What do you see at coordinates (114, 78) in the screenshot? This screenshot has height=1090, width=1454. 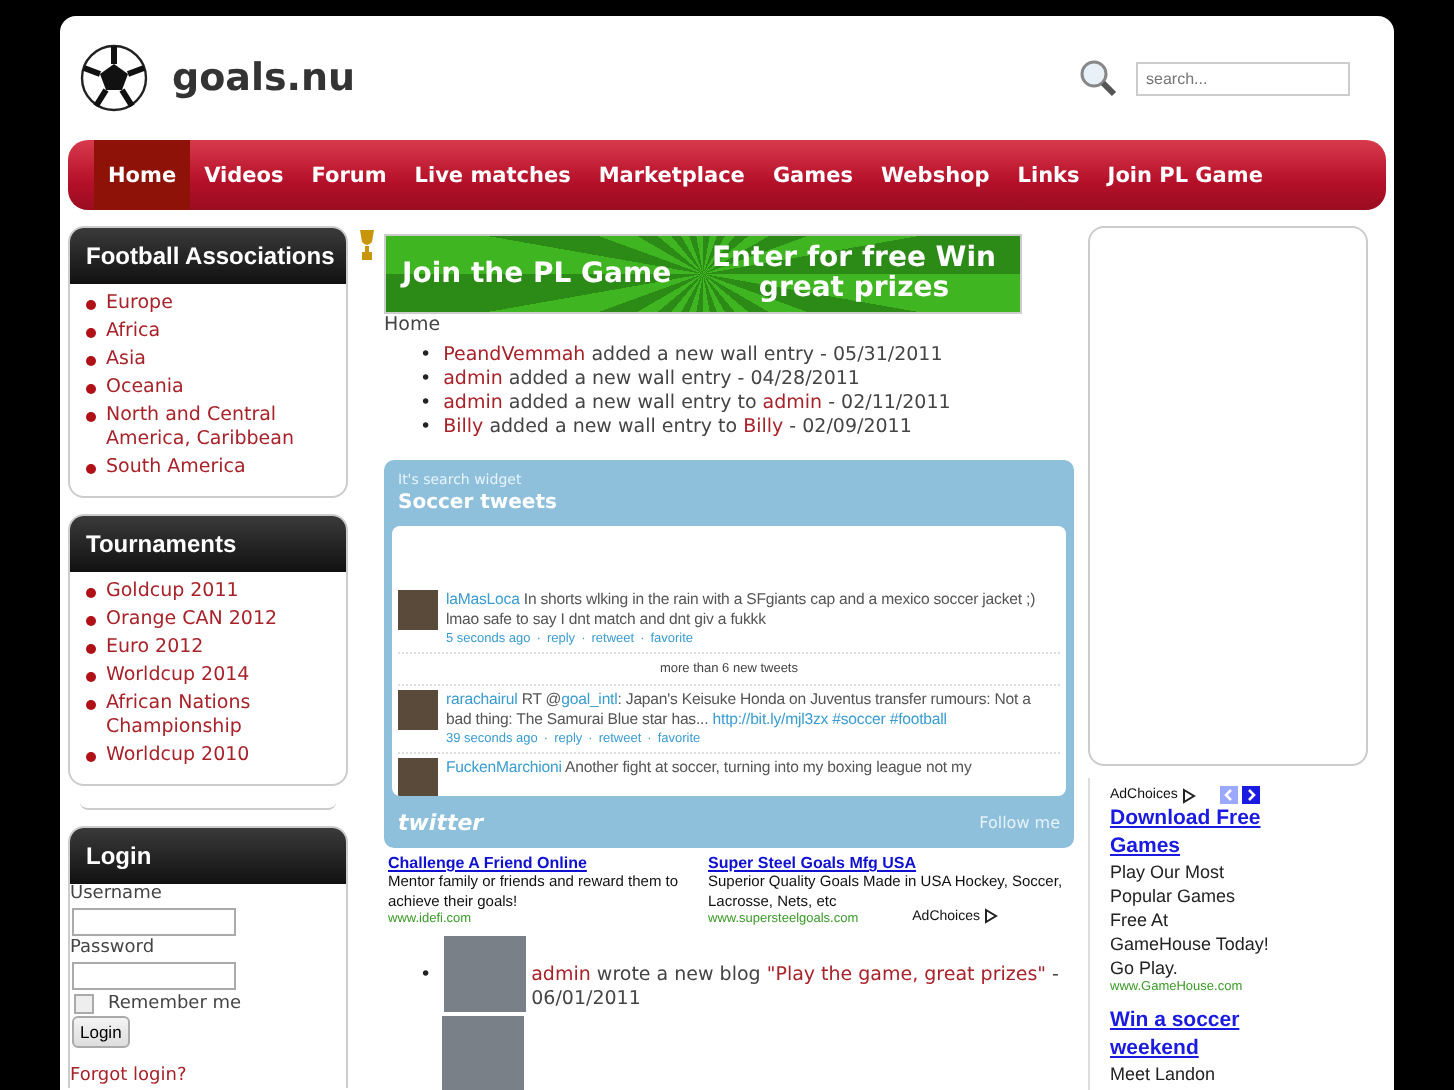 I see `soccer-ball-logo` at bounding box center [114, 78].